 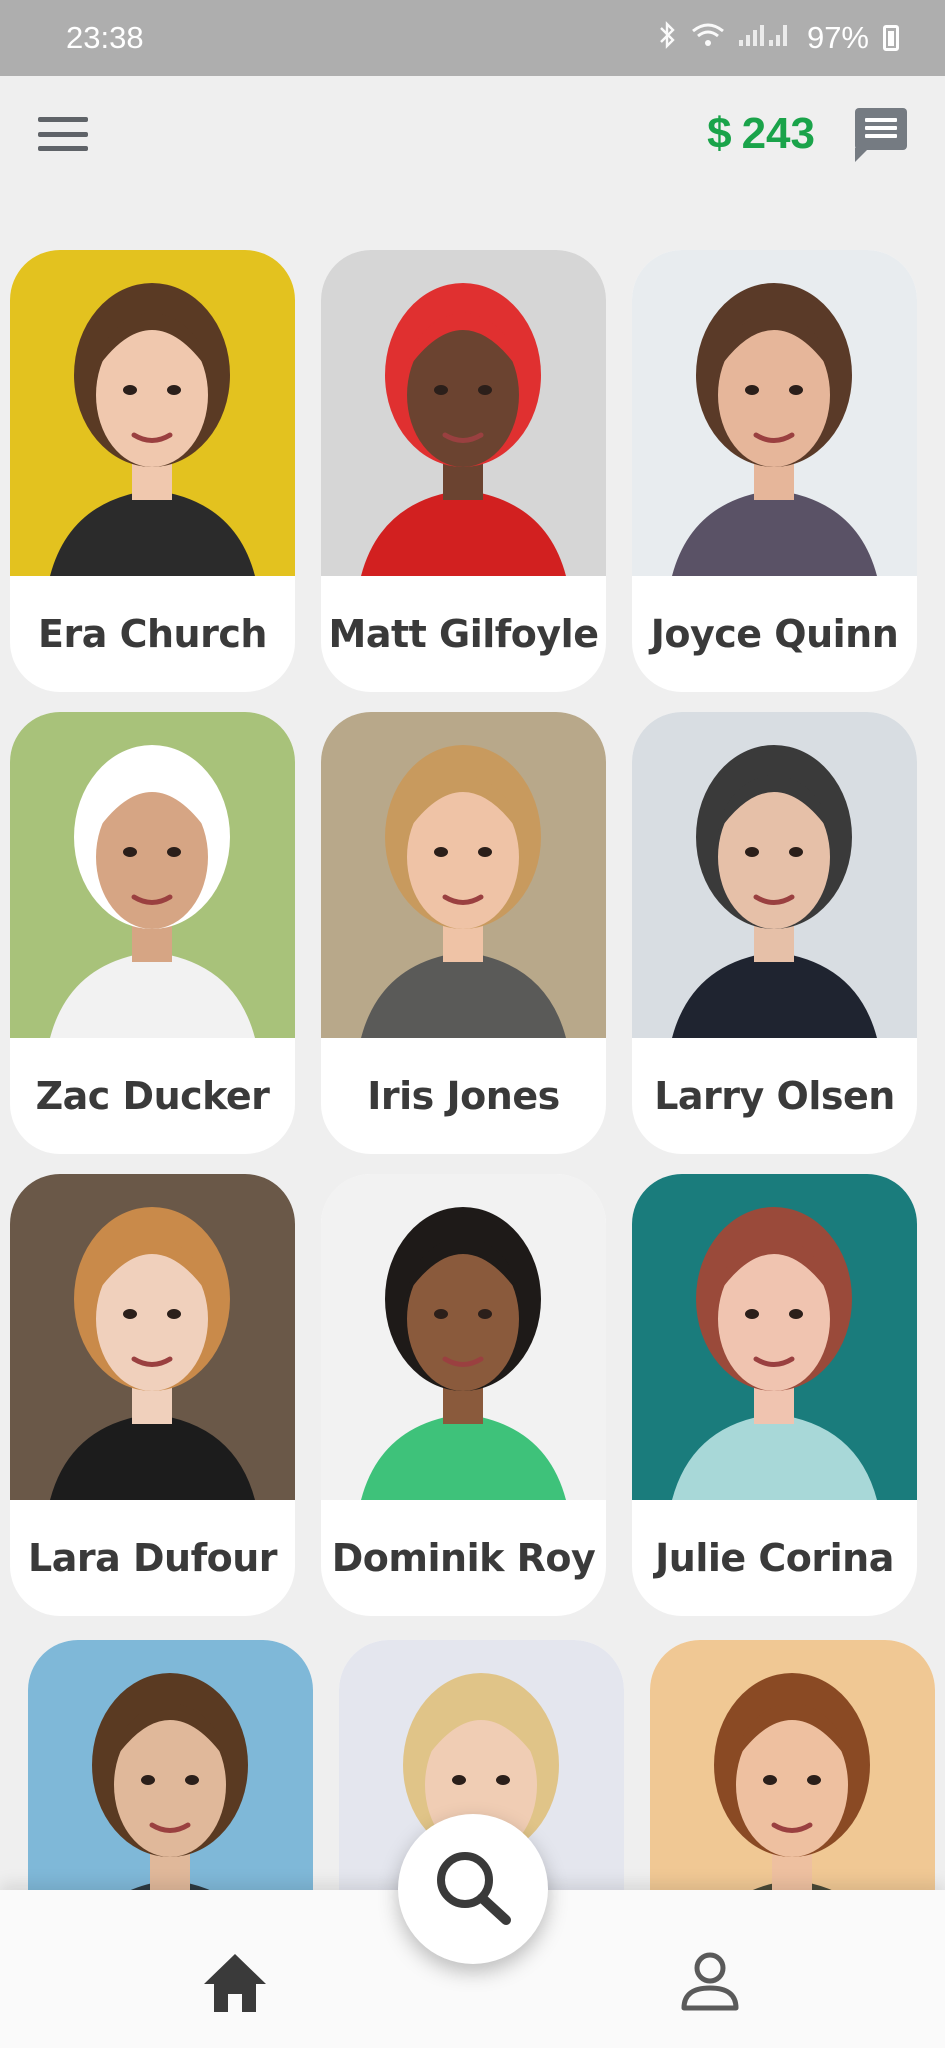 What do you see at coordinates (881, 135) in the screenshot?
I see `chat-icon` at bounding box center [881, 135].